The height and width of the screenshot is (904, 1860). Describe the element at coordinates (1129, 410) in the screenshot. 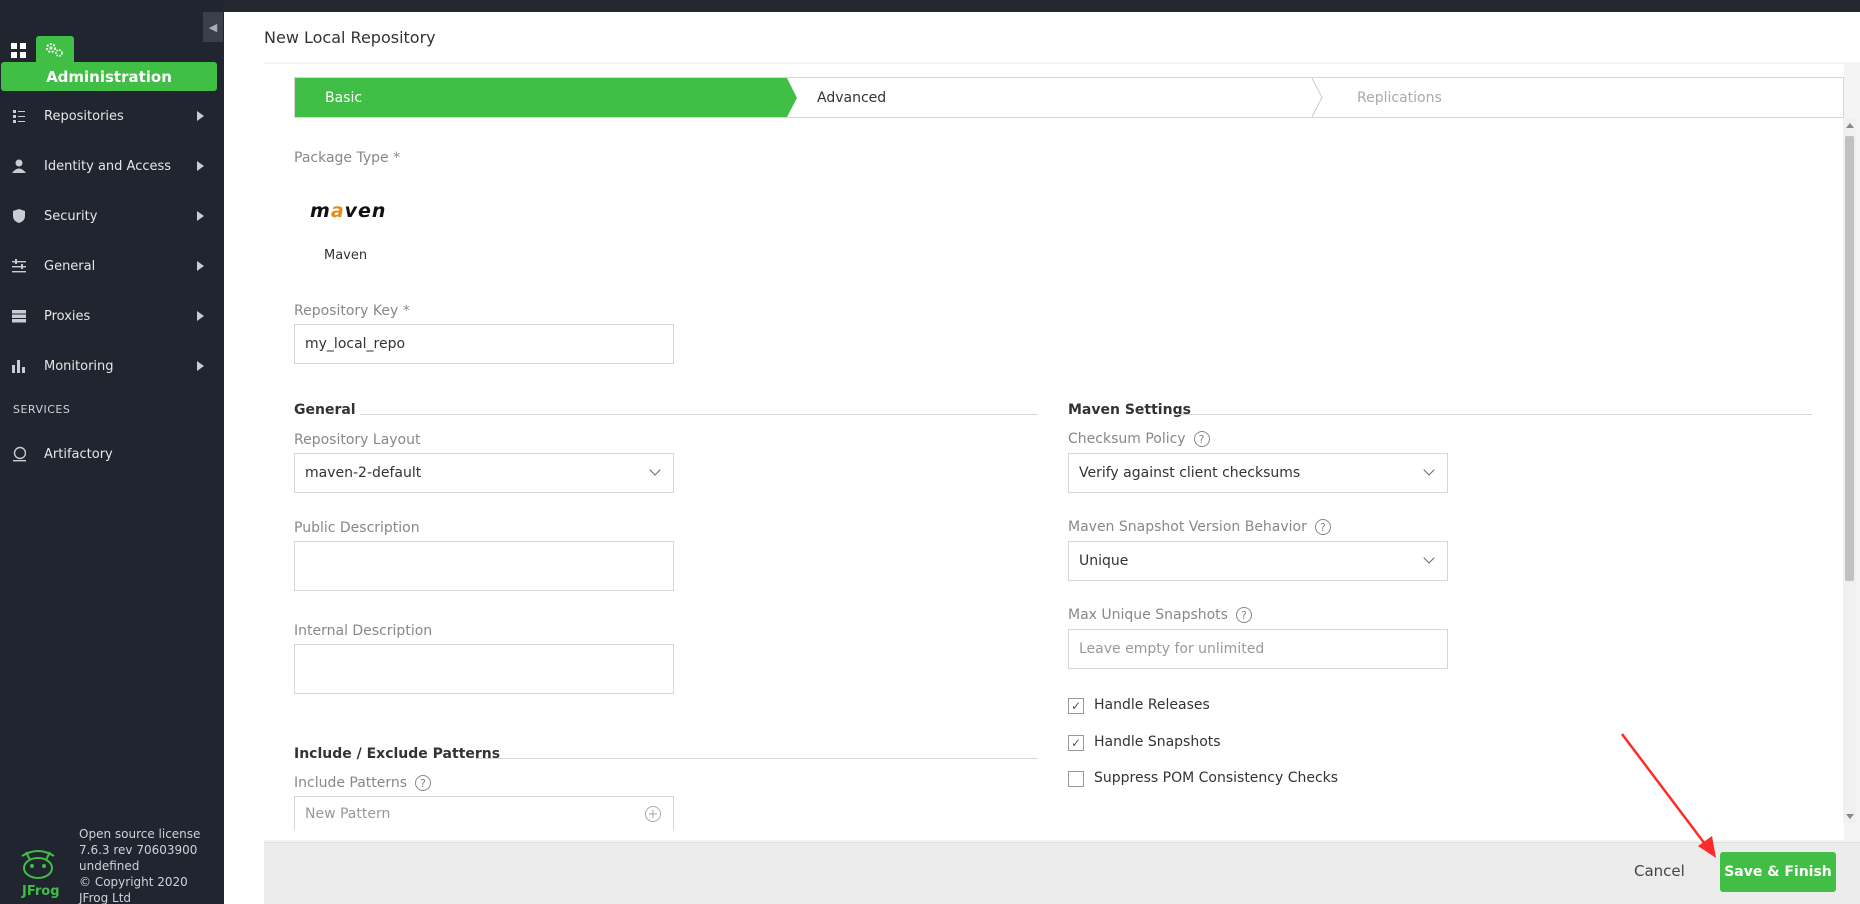

I see `maven-settings-title: Maven Settings` at that location.